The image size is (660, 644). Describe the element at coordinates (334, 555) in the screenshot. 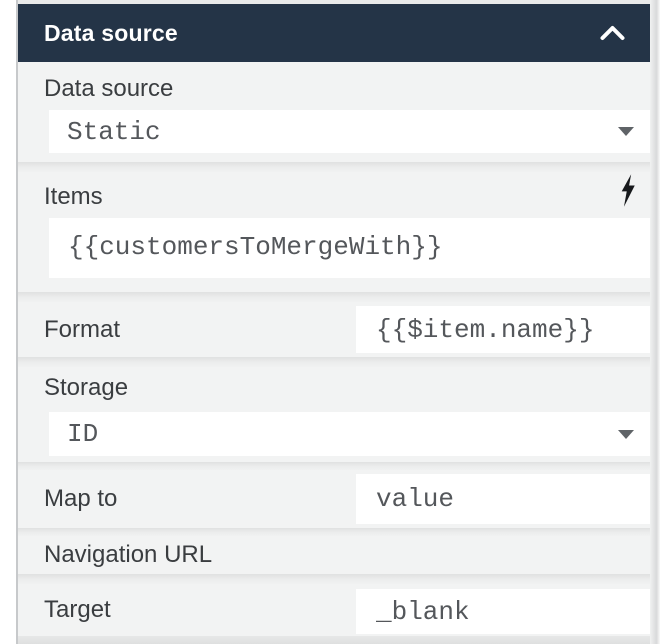

I see `field-row-navigation-url: Navigation URL` at that location.